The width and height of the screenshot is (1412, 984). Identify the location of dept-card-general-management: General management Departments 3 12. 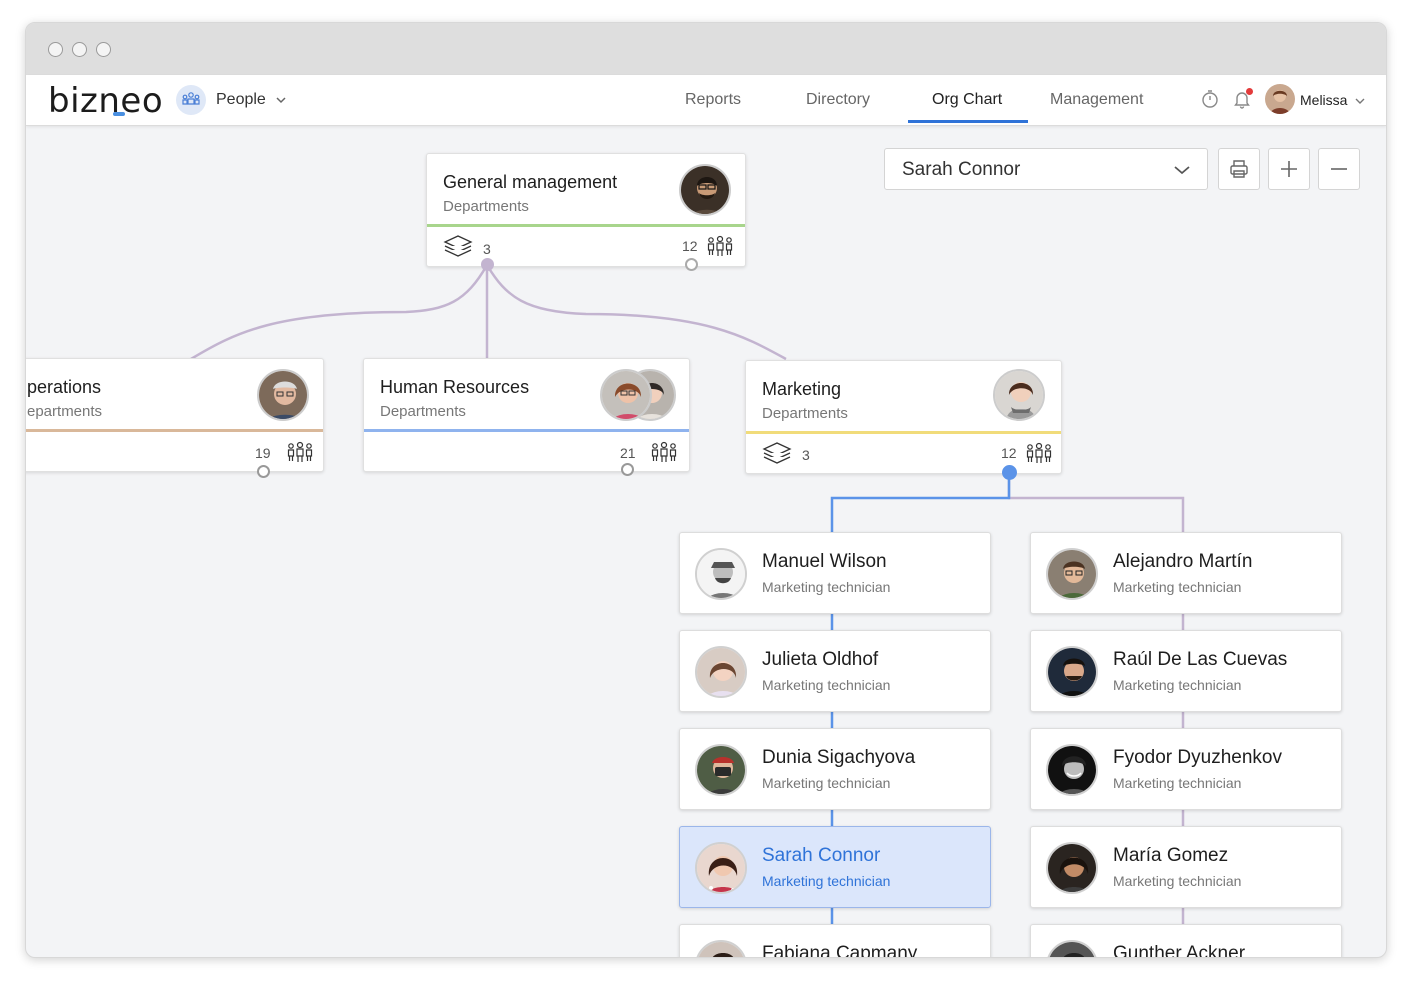
(586, 210).